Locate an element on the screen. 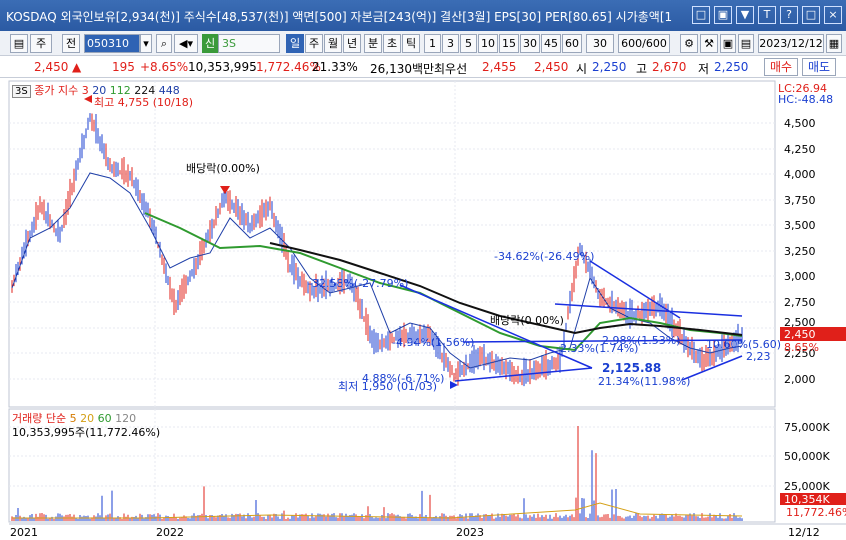  tab-year: 년 is located at coordinates (352, 43).